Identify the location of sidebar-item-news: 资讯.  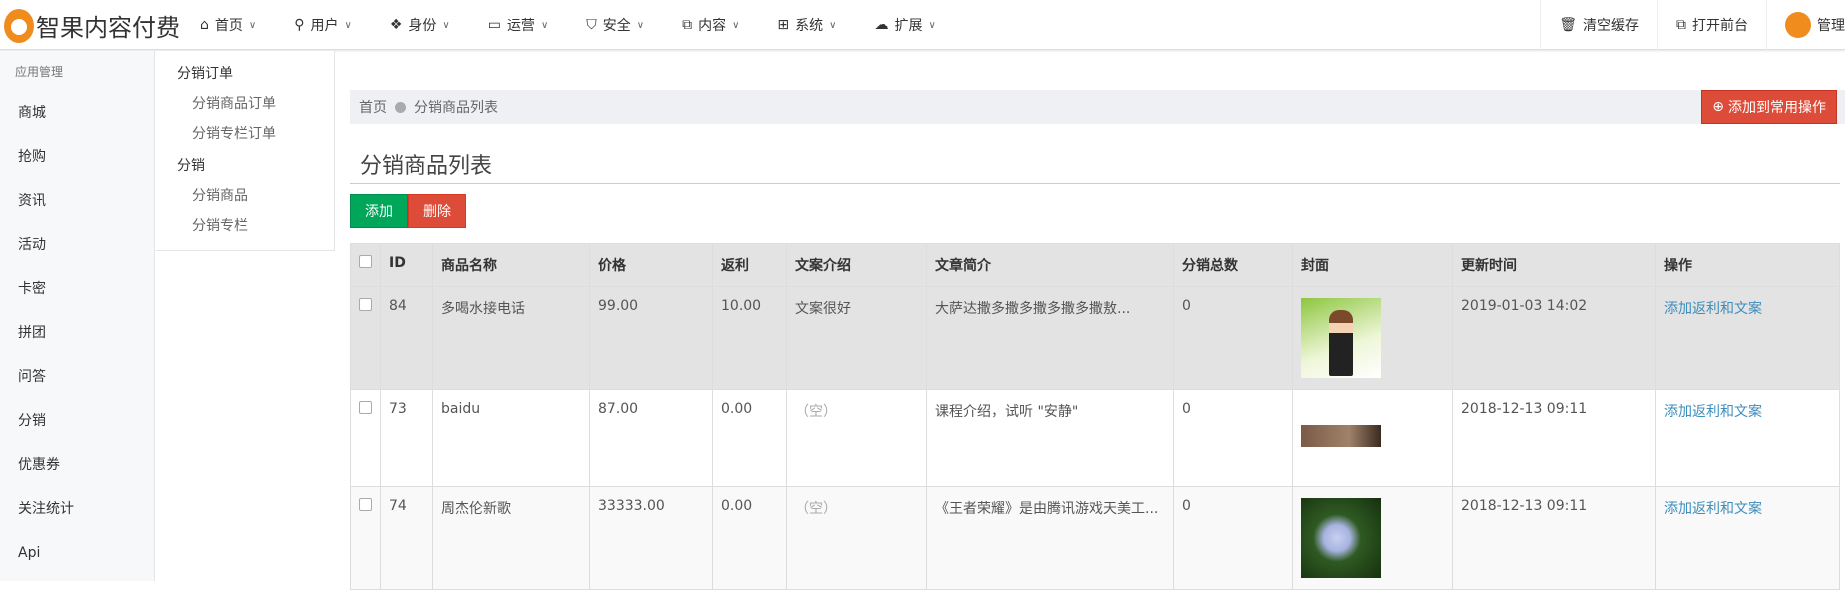
(77, 201).